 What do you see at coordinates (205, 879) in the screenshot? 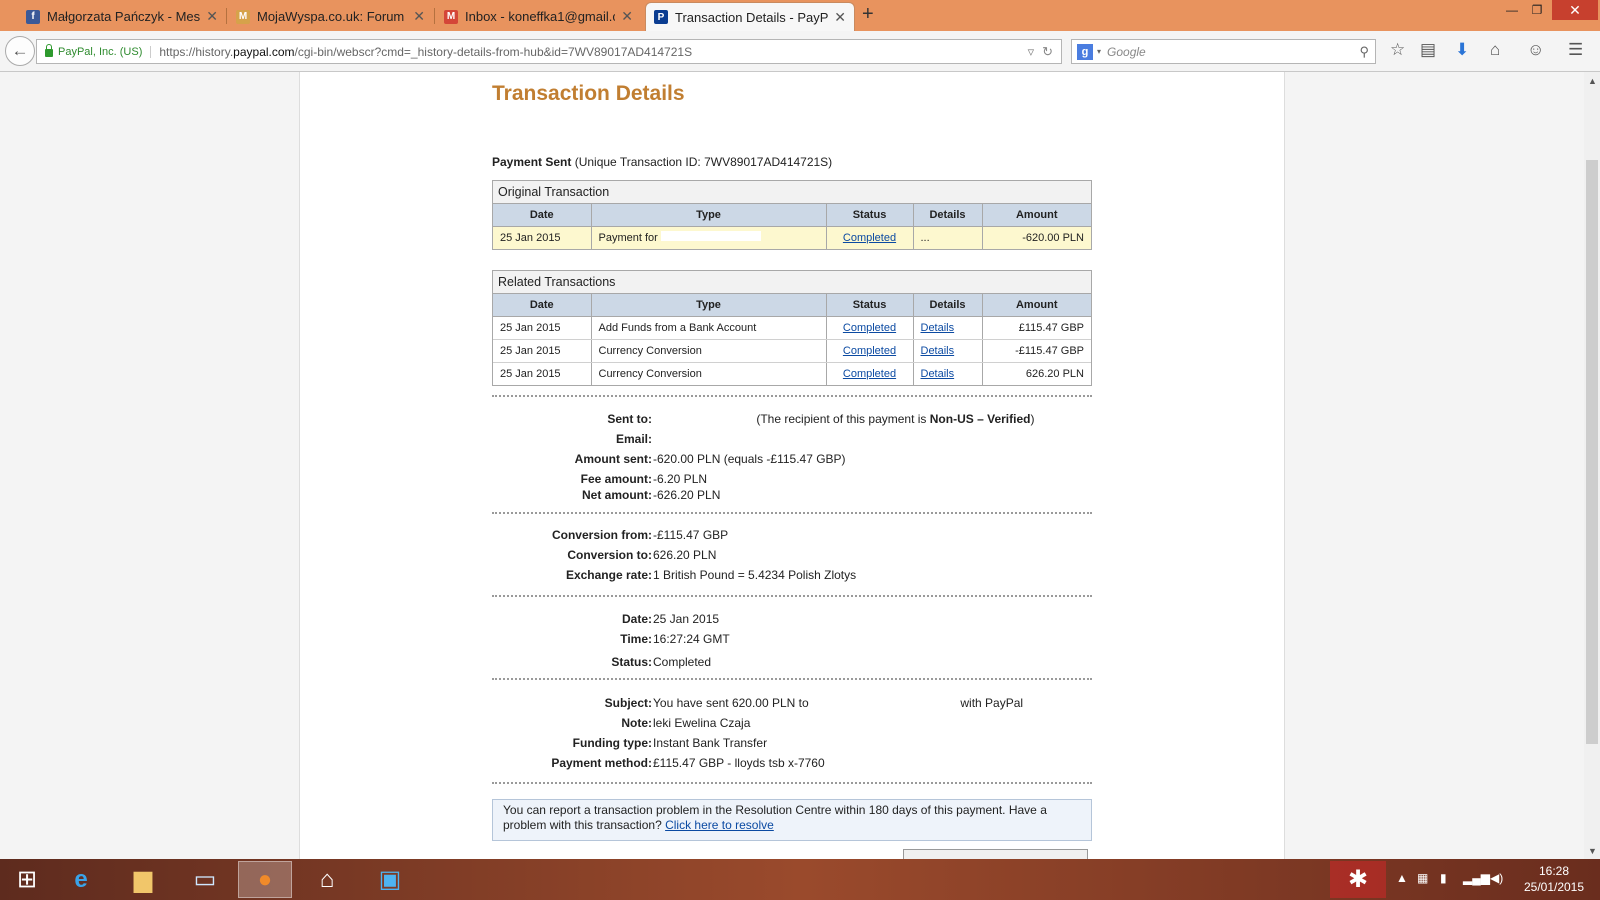
I see `lenovo-monitor-icon: ▭` at bounding box center [205, 879].